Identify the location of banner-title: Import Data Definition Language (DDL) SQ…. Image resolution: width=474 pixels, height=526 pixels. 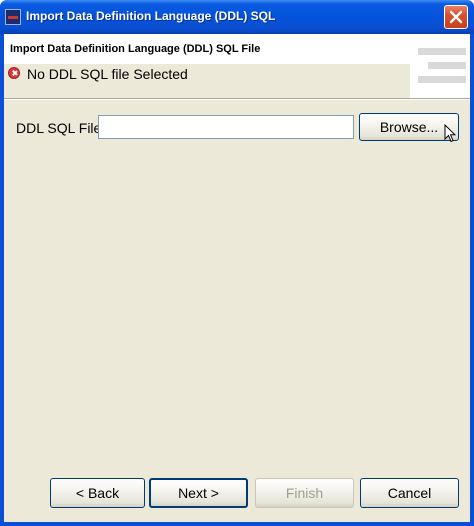
(135, 49).